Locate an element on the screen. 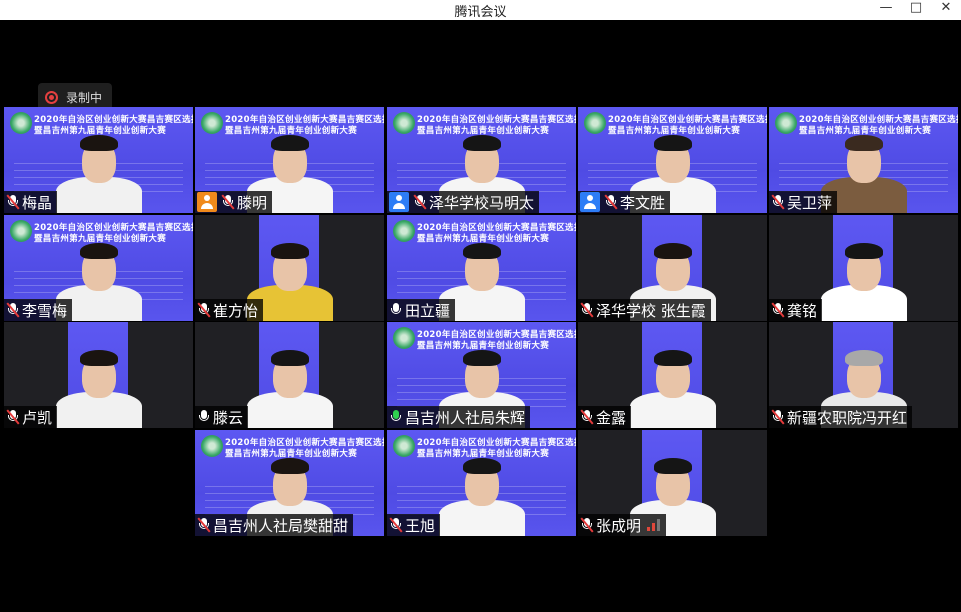 Image resolution: width=961 pixels, height=612 pixels. video-tile: 2020年自治区创业创新大赛昌吉赛区选拔赛 暨昌吉州第九届青年创业创新大赛 滕明 is located at coordinates (289, 160).